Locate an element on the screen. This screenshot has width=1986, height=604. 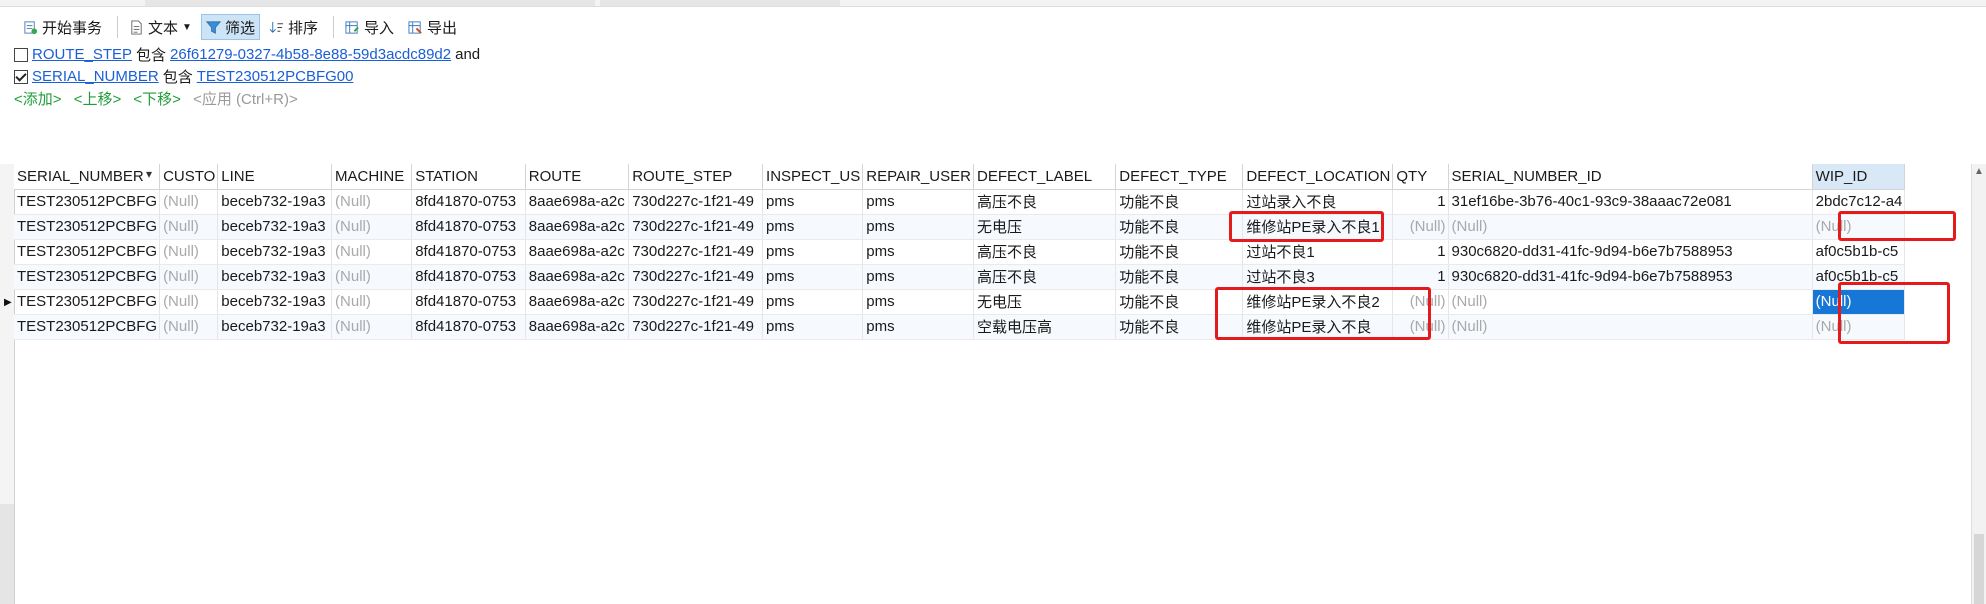
table-cell: 维修站PE录入不良2 is located at coordinates (1318, 302).